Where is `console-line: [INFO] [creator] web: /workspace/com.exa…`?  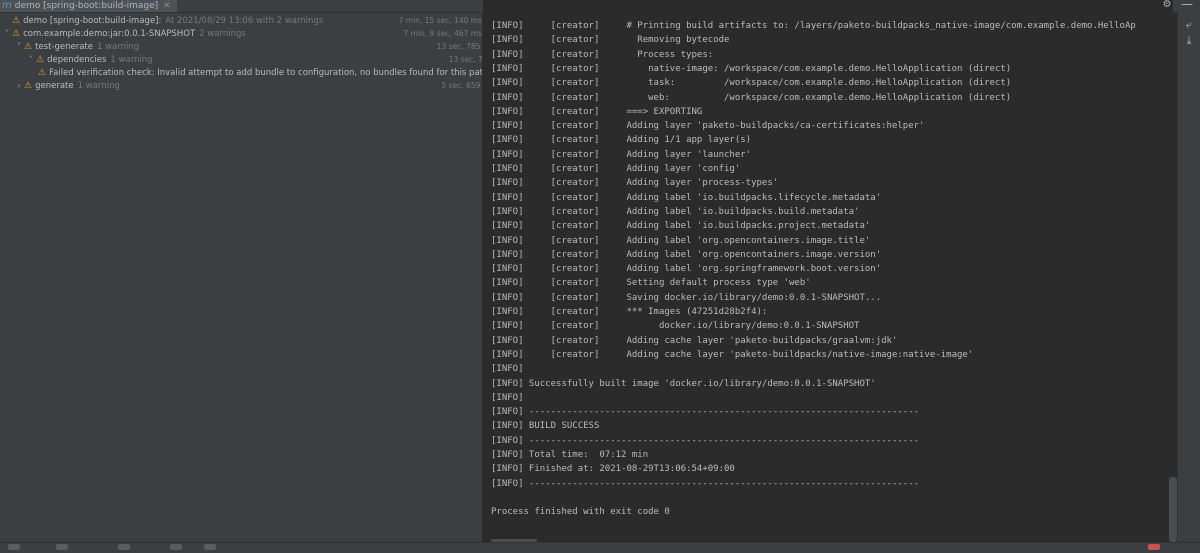
console-line: [INFO] [creator] web: /workspace/com.exa… is located at coordinates (751, 97).